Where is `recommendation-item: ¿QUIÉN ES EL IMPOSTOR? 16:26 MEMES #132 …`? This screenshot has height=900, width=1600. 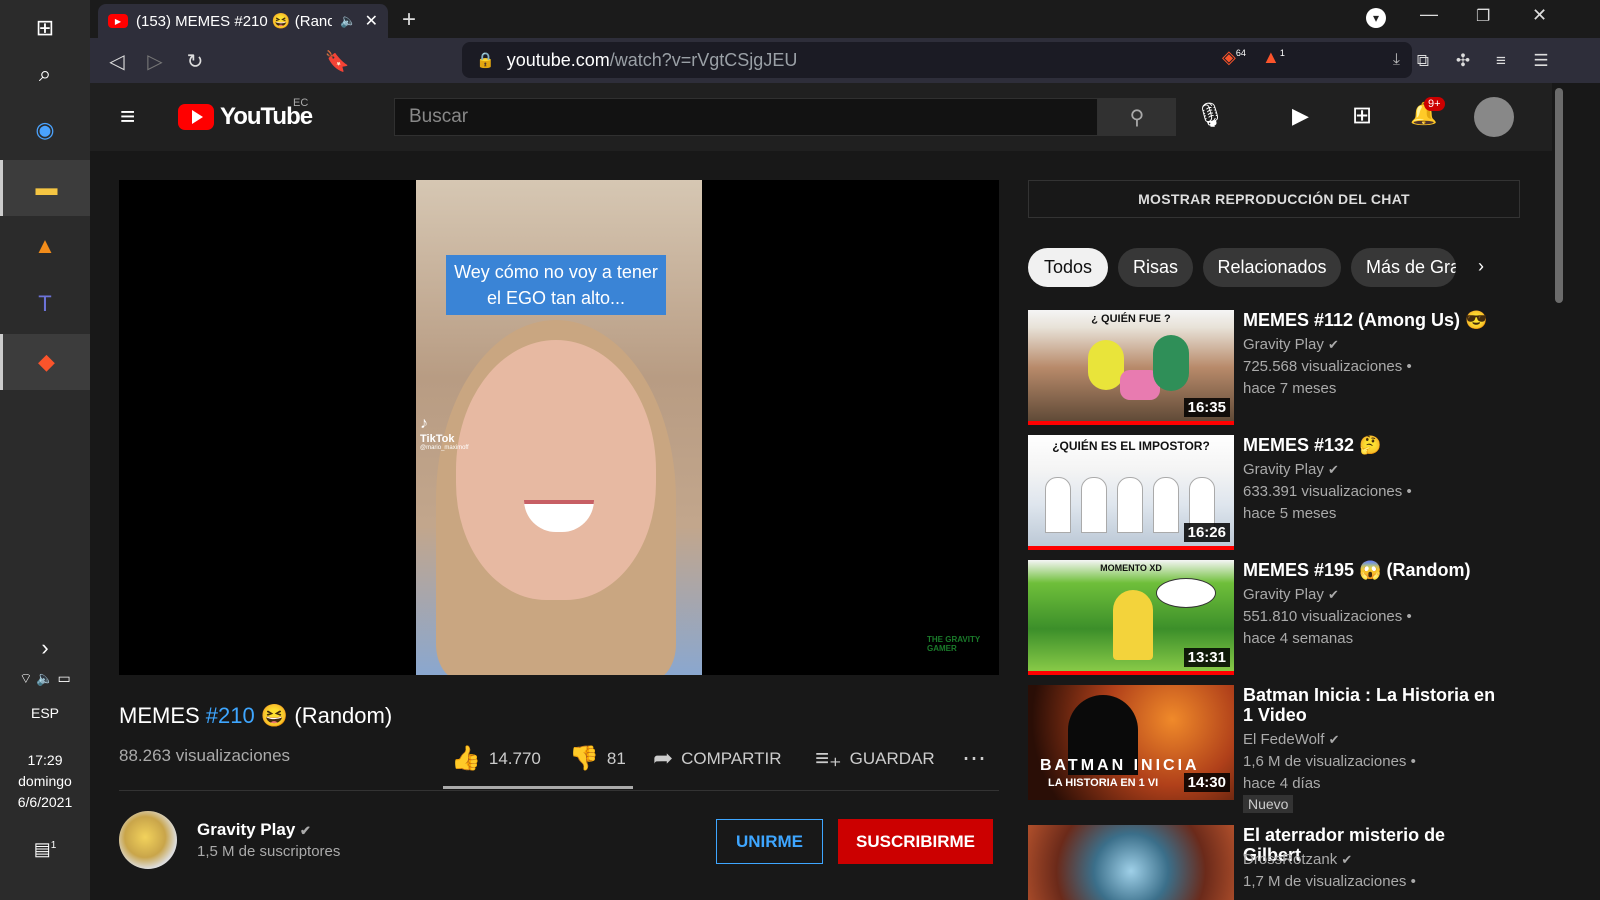 recommendation-item: ¿QUIÉN ES EL IMPOSTOR? 16:26 MEMES #132 … is located at coordinates (1278, 492).